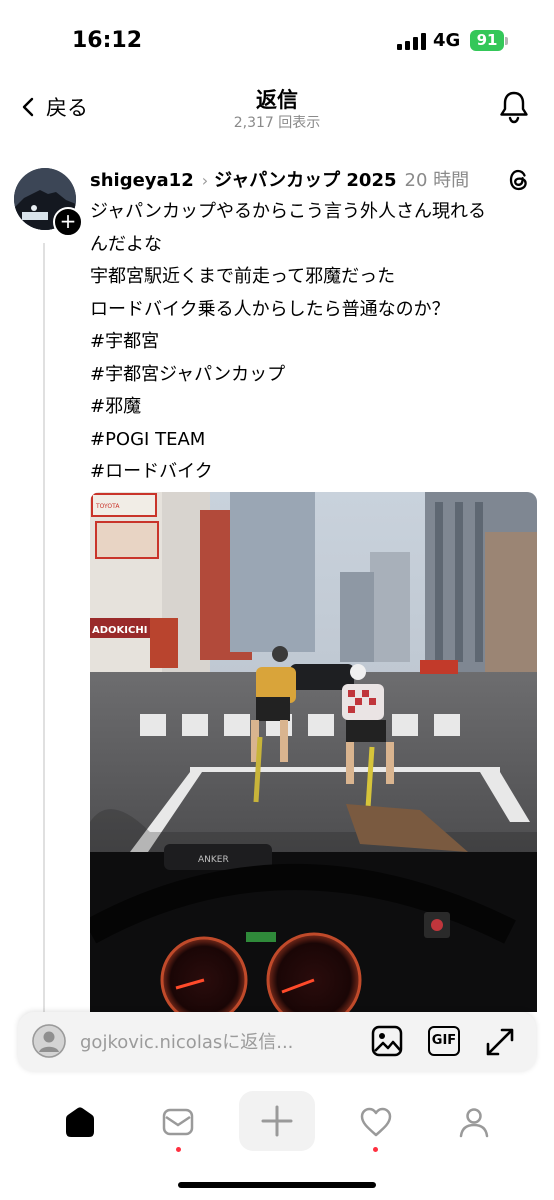 This screenshot has height=1200, width=554. What do you see at coordinates (447, 40) in the screenshot?
I see `network-label: 4G` at bounding box center [447, 40].